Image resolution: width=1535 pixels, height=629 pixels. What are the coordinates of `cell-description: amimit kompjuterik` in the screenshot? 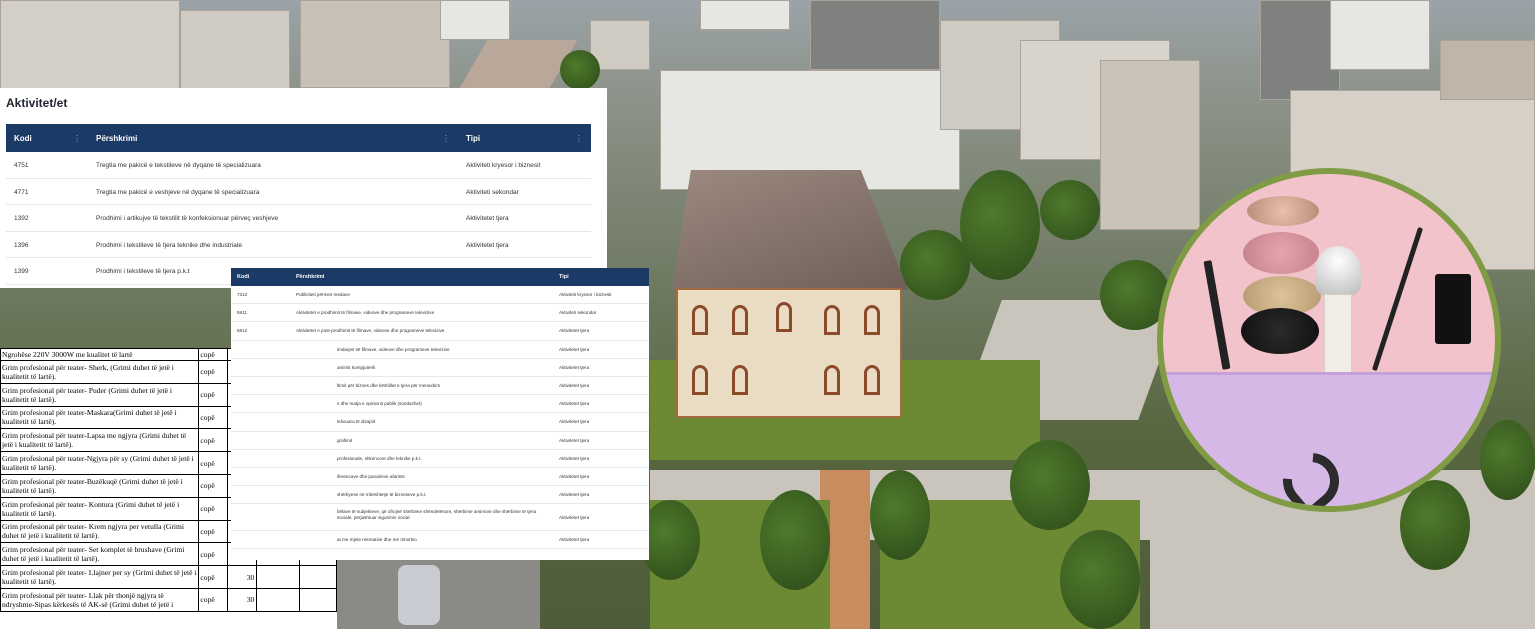 It's located at (356, 367).